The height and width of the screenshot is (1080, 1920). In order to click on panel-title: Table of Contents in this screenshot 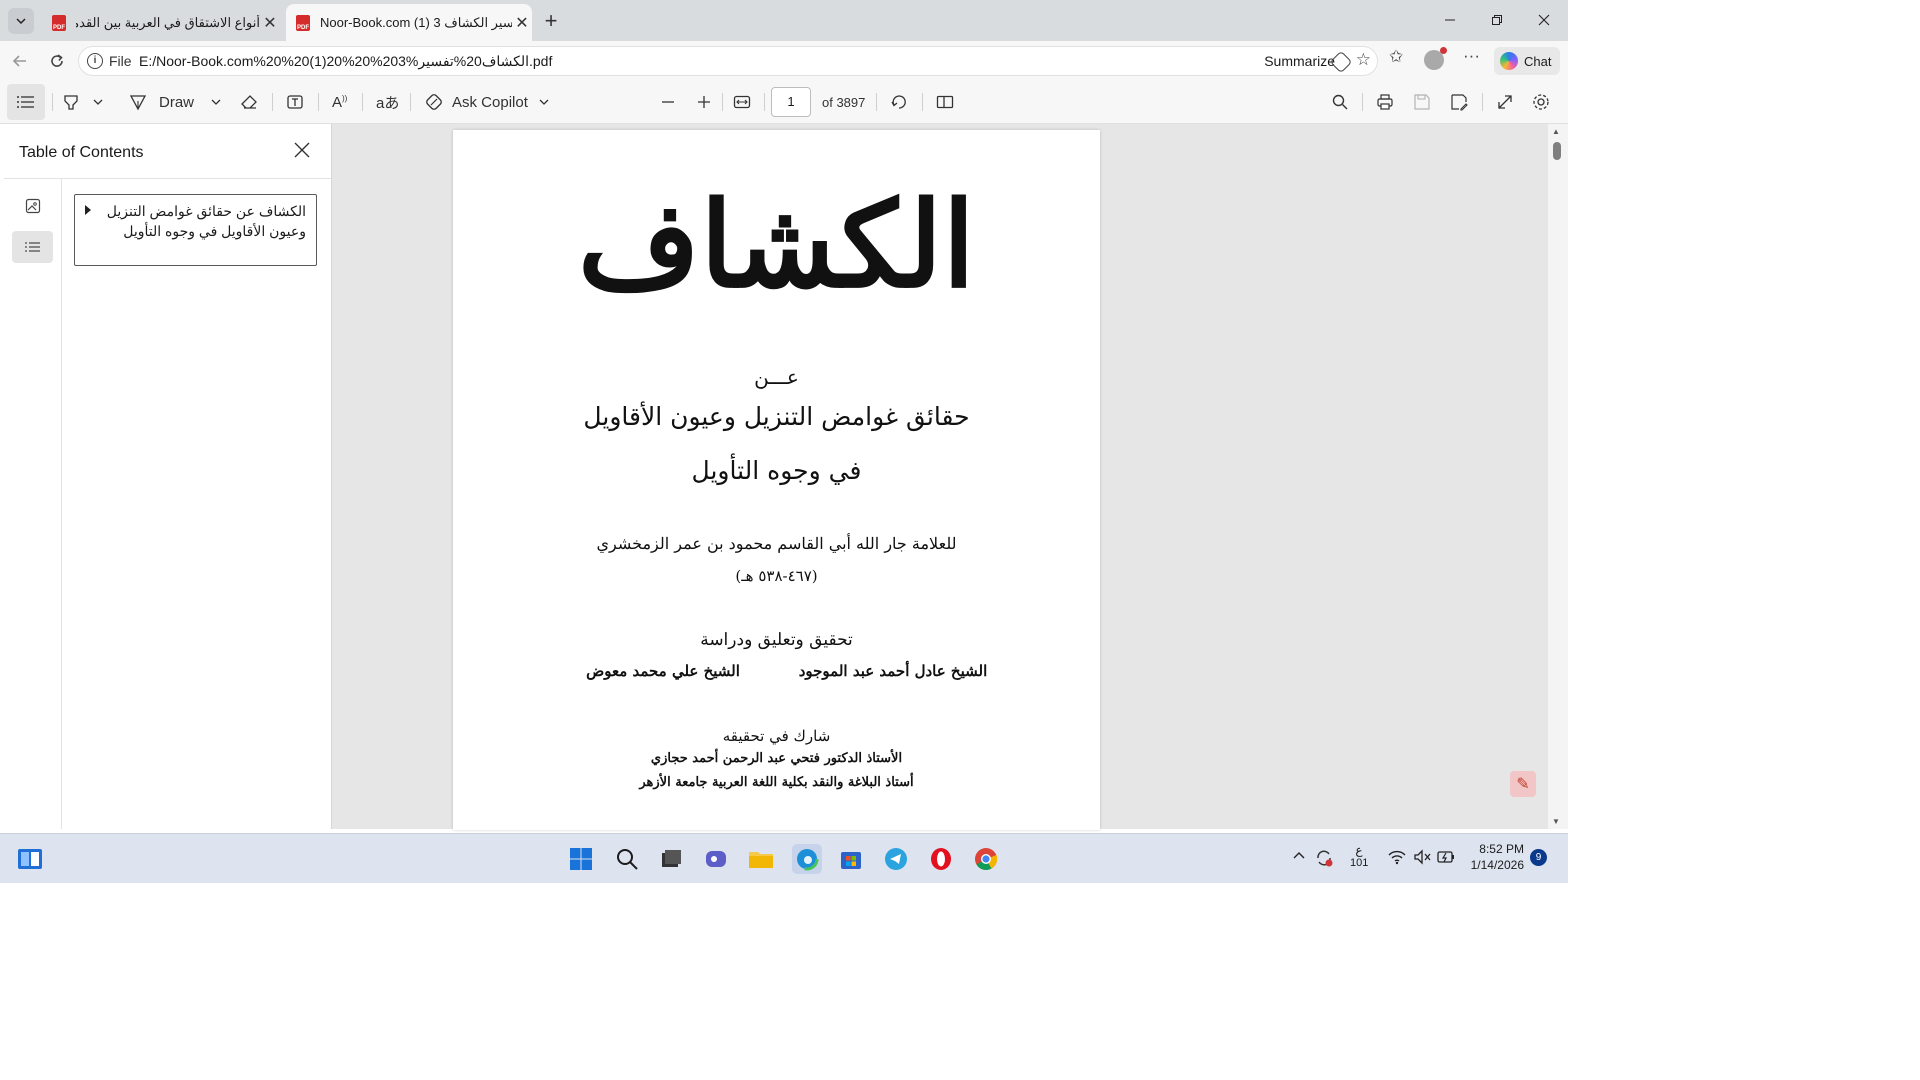, I will do `click(81, 152)`.